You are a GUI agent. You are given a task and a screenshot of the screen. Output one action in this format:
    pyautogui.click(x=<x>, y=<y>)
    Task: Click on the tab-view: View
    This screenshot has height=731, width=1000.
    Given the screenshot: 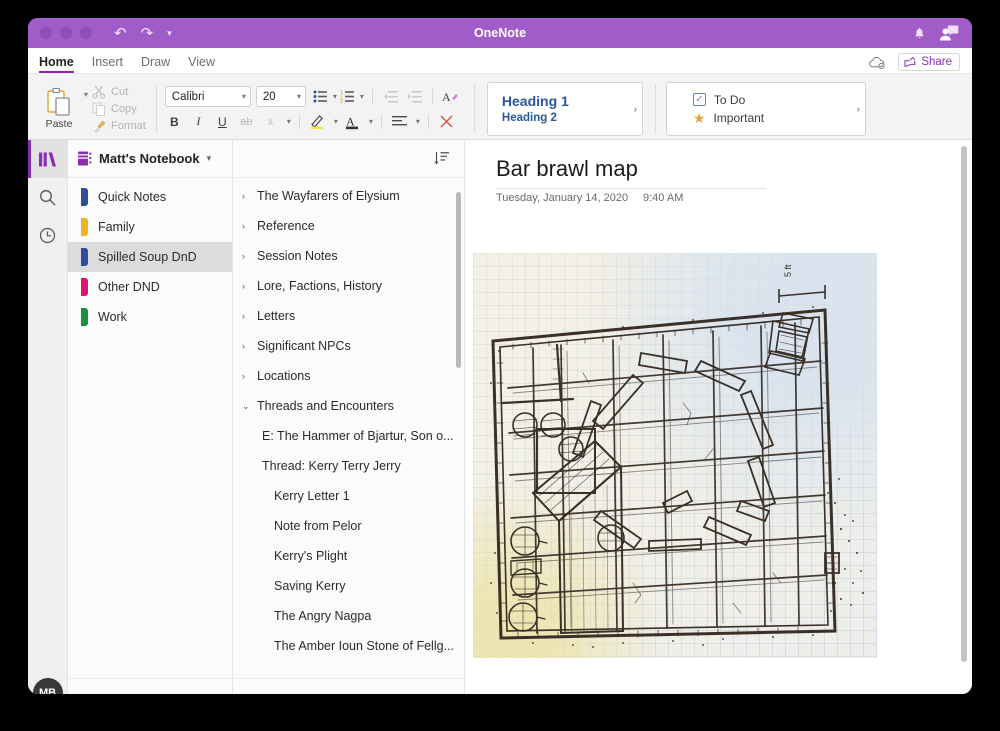 What is the action you would take?
    pyautogui.click(x=201, y=64)
    